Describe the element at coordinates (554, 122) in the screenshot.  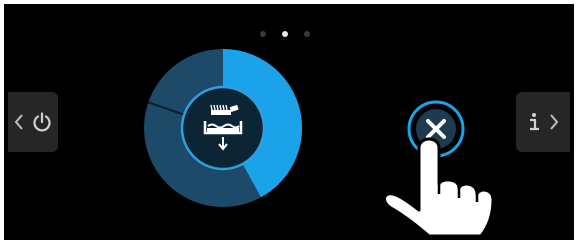
I see `chevron-right-icon` at that location.